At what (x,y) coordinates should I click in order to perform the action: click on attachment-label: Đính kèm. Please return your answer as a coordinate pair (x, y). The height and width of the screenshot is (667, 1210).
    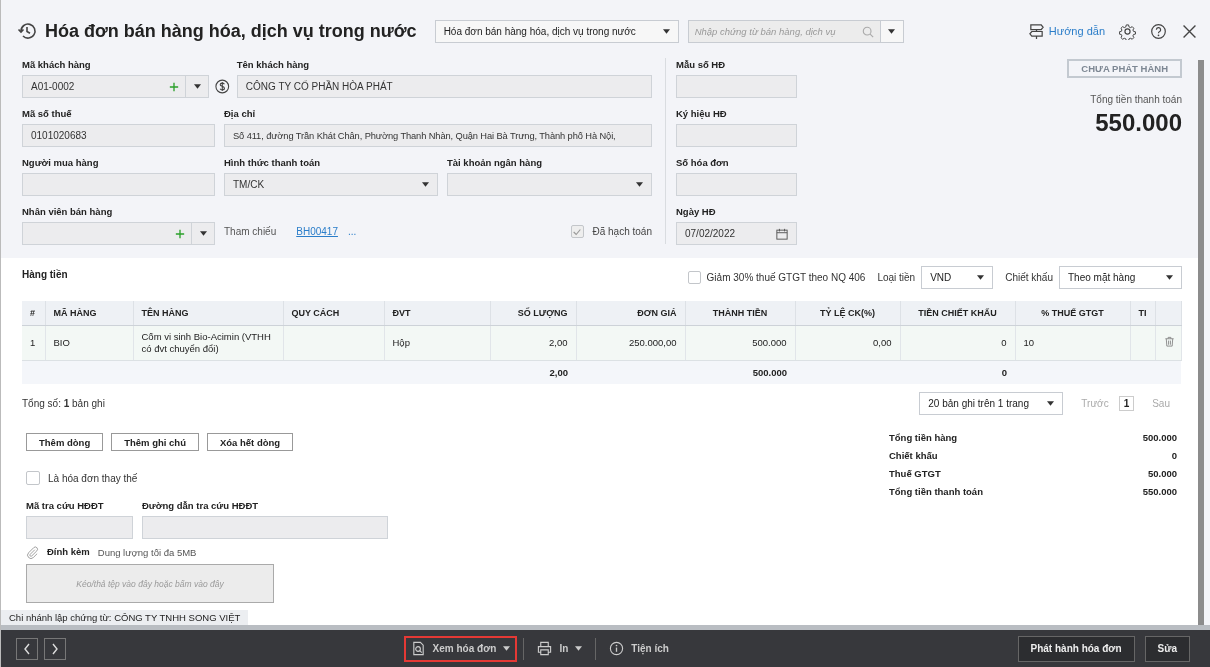
    Looking at the image, I should click on (68, 552).